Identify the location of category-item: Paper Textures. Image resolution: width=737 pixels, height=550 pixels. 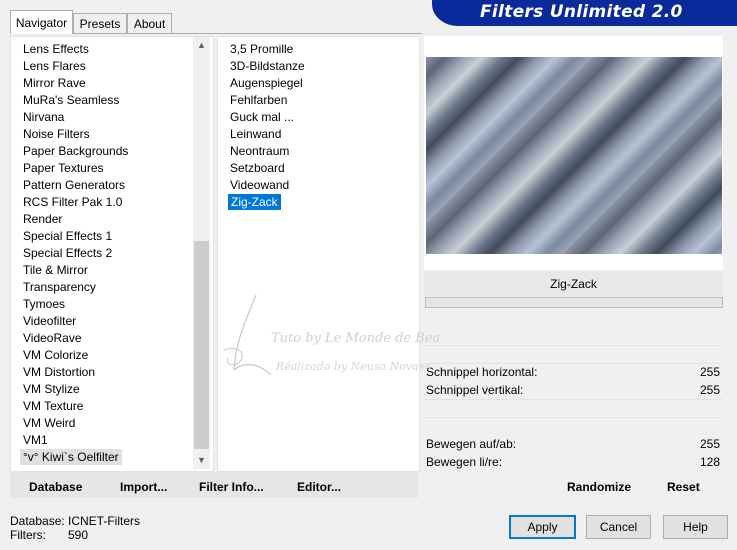
(63, 168).